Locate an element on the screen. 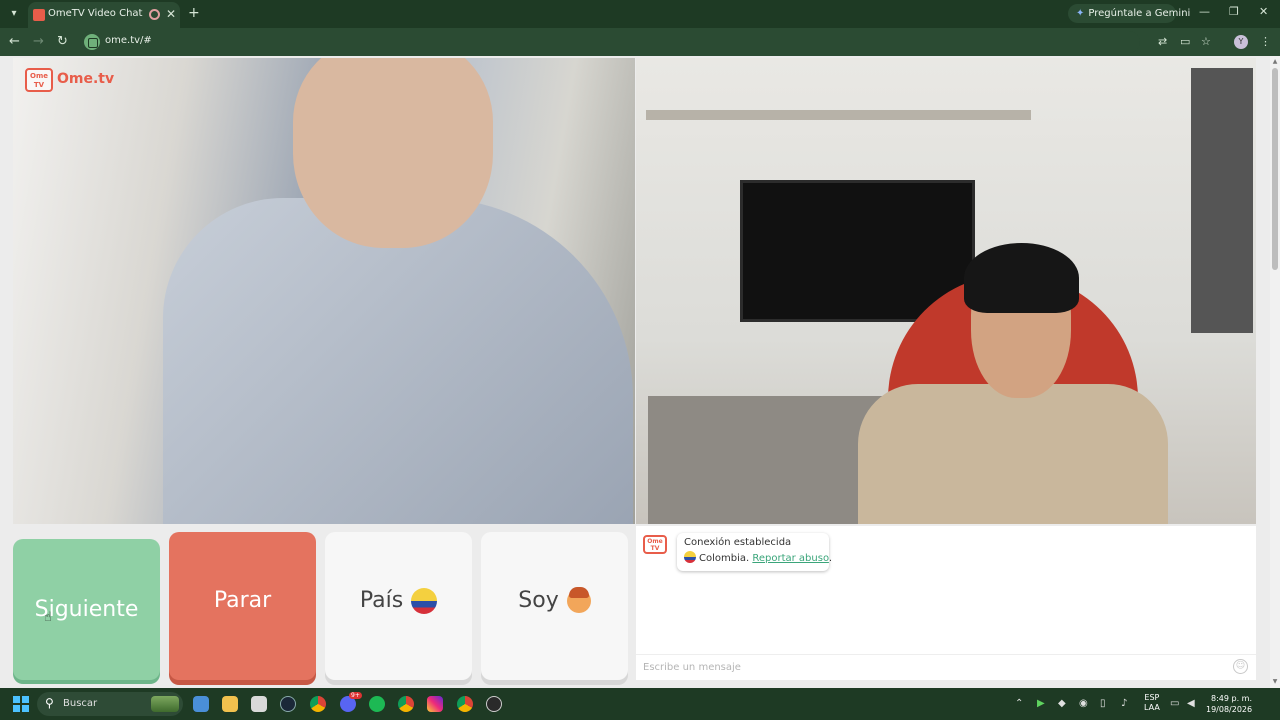 The image size is (1280, 720). restore-button: ❐ is located at coordinates (1234, 11).